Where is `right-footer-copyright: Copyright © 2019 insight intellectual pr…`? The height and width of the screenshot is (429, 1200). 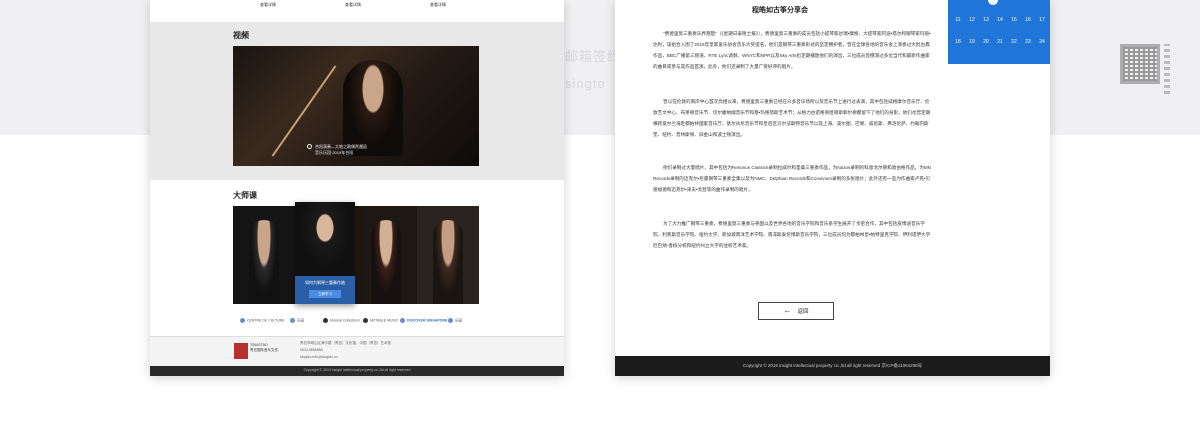
right-footer-copyright: Copyright © 2019 insight intellectual pr… is located at coordinates (832, 365).